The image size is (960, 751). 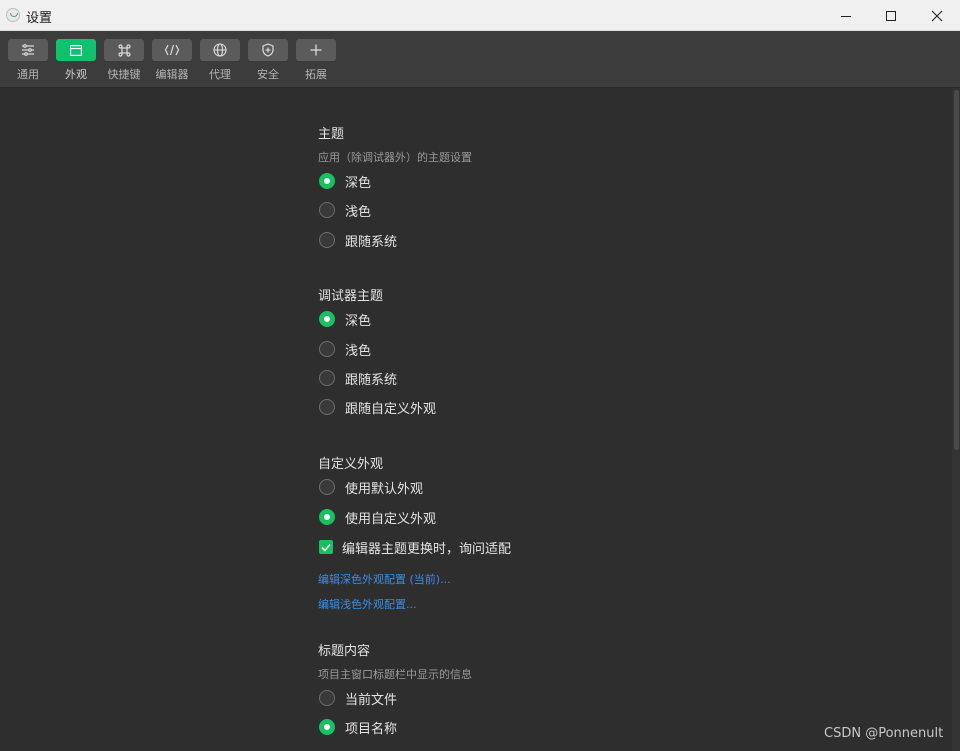 I want to click on theme-option-system: 跟随系统, so click(x=358, y=240).